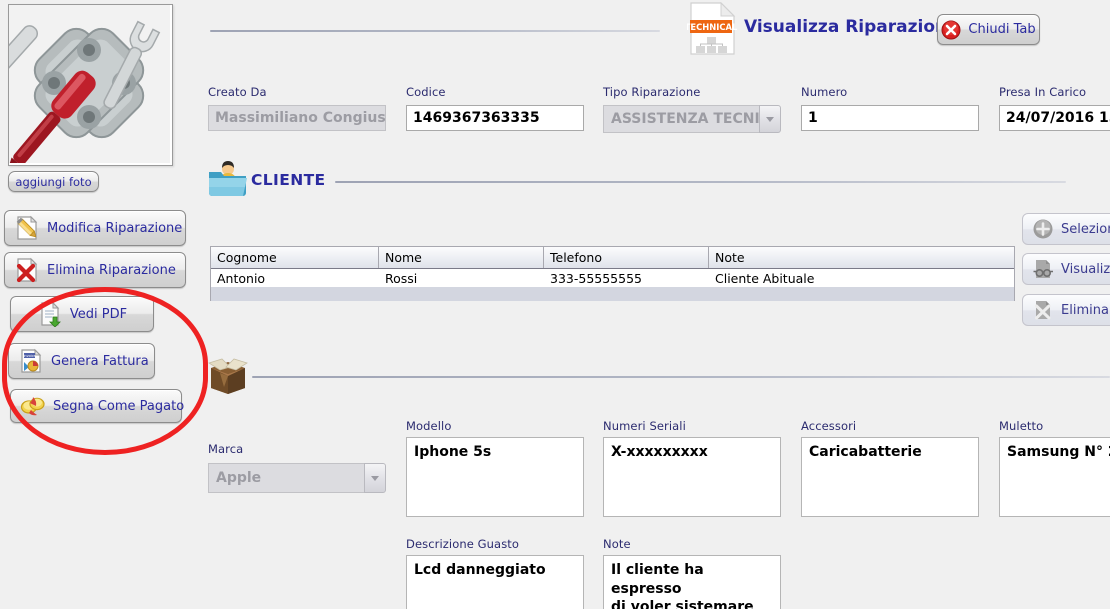 Image resolution: width=1110 pixels, height=609 pixels. Describe the element at coordinates (297, 118) in the screenshot. I see `creato-da-field: Massimiliano Congiusta` at that location.